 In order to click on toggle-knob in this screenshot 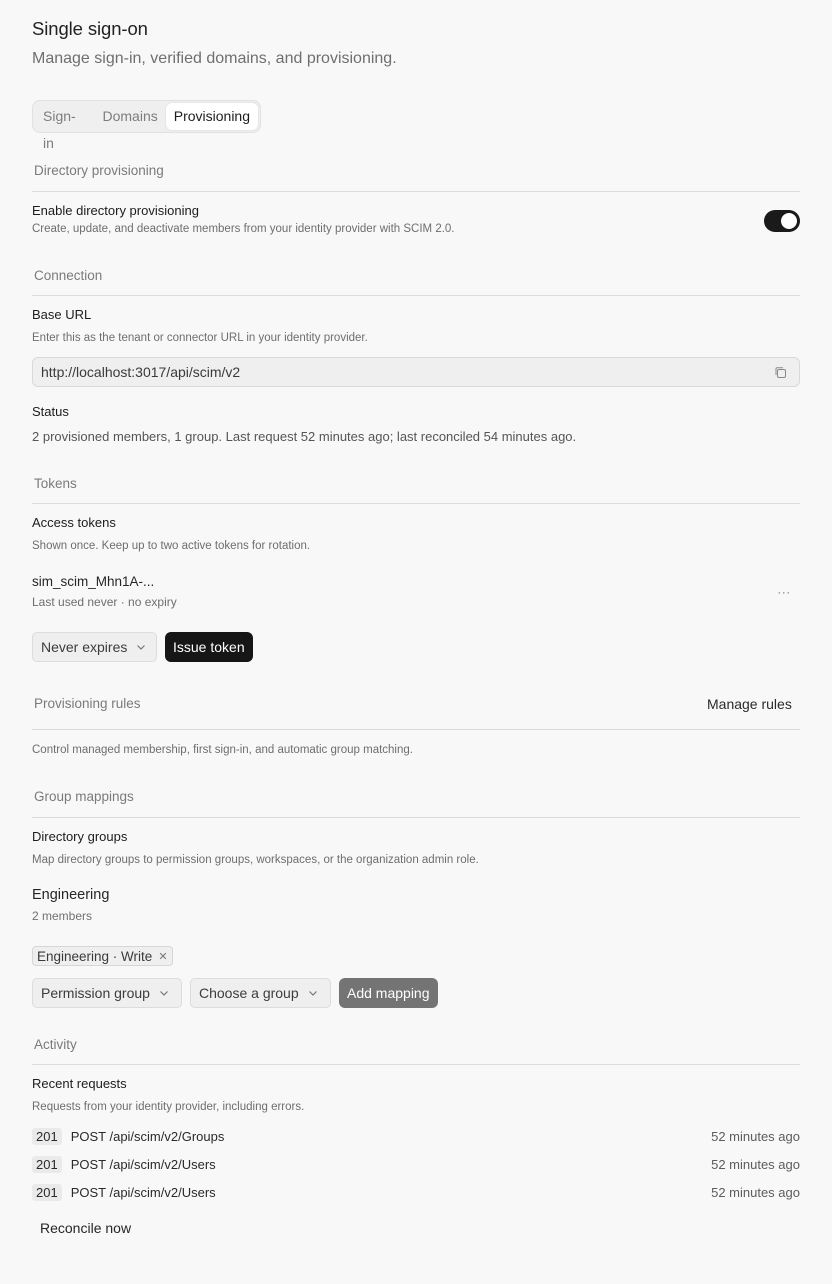, I will do `click(789, 221)`.